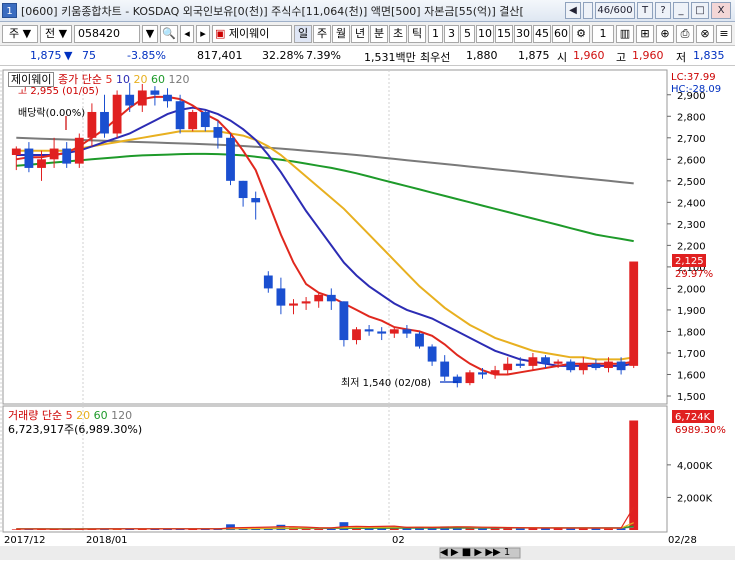 The height and width of the screenshot is (563, 735). What do you see at coordinates (203, 34) in the screenshot?
I see `next-stock-button: ▸` at bounding box center [203, 34].